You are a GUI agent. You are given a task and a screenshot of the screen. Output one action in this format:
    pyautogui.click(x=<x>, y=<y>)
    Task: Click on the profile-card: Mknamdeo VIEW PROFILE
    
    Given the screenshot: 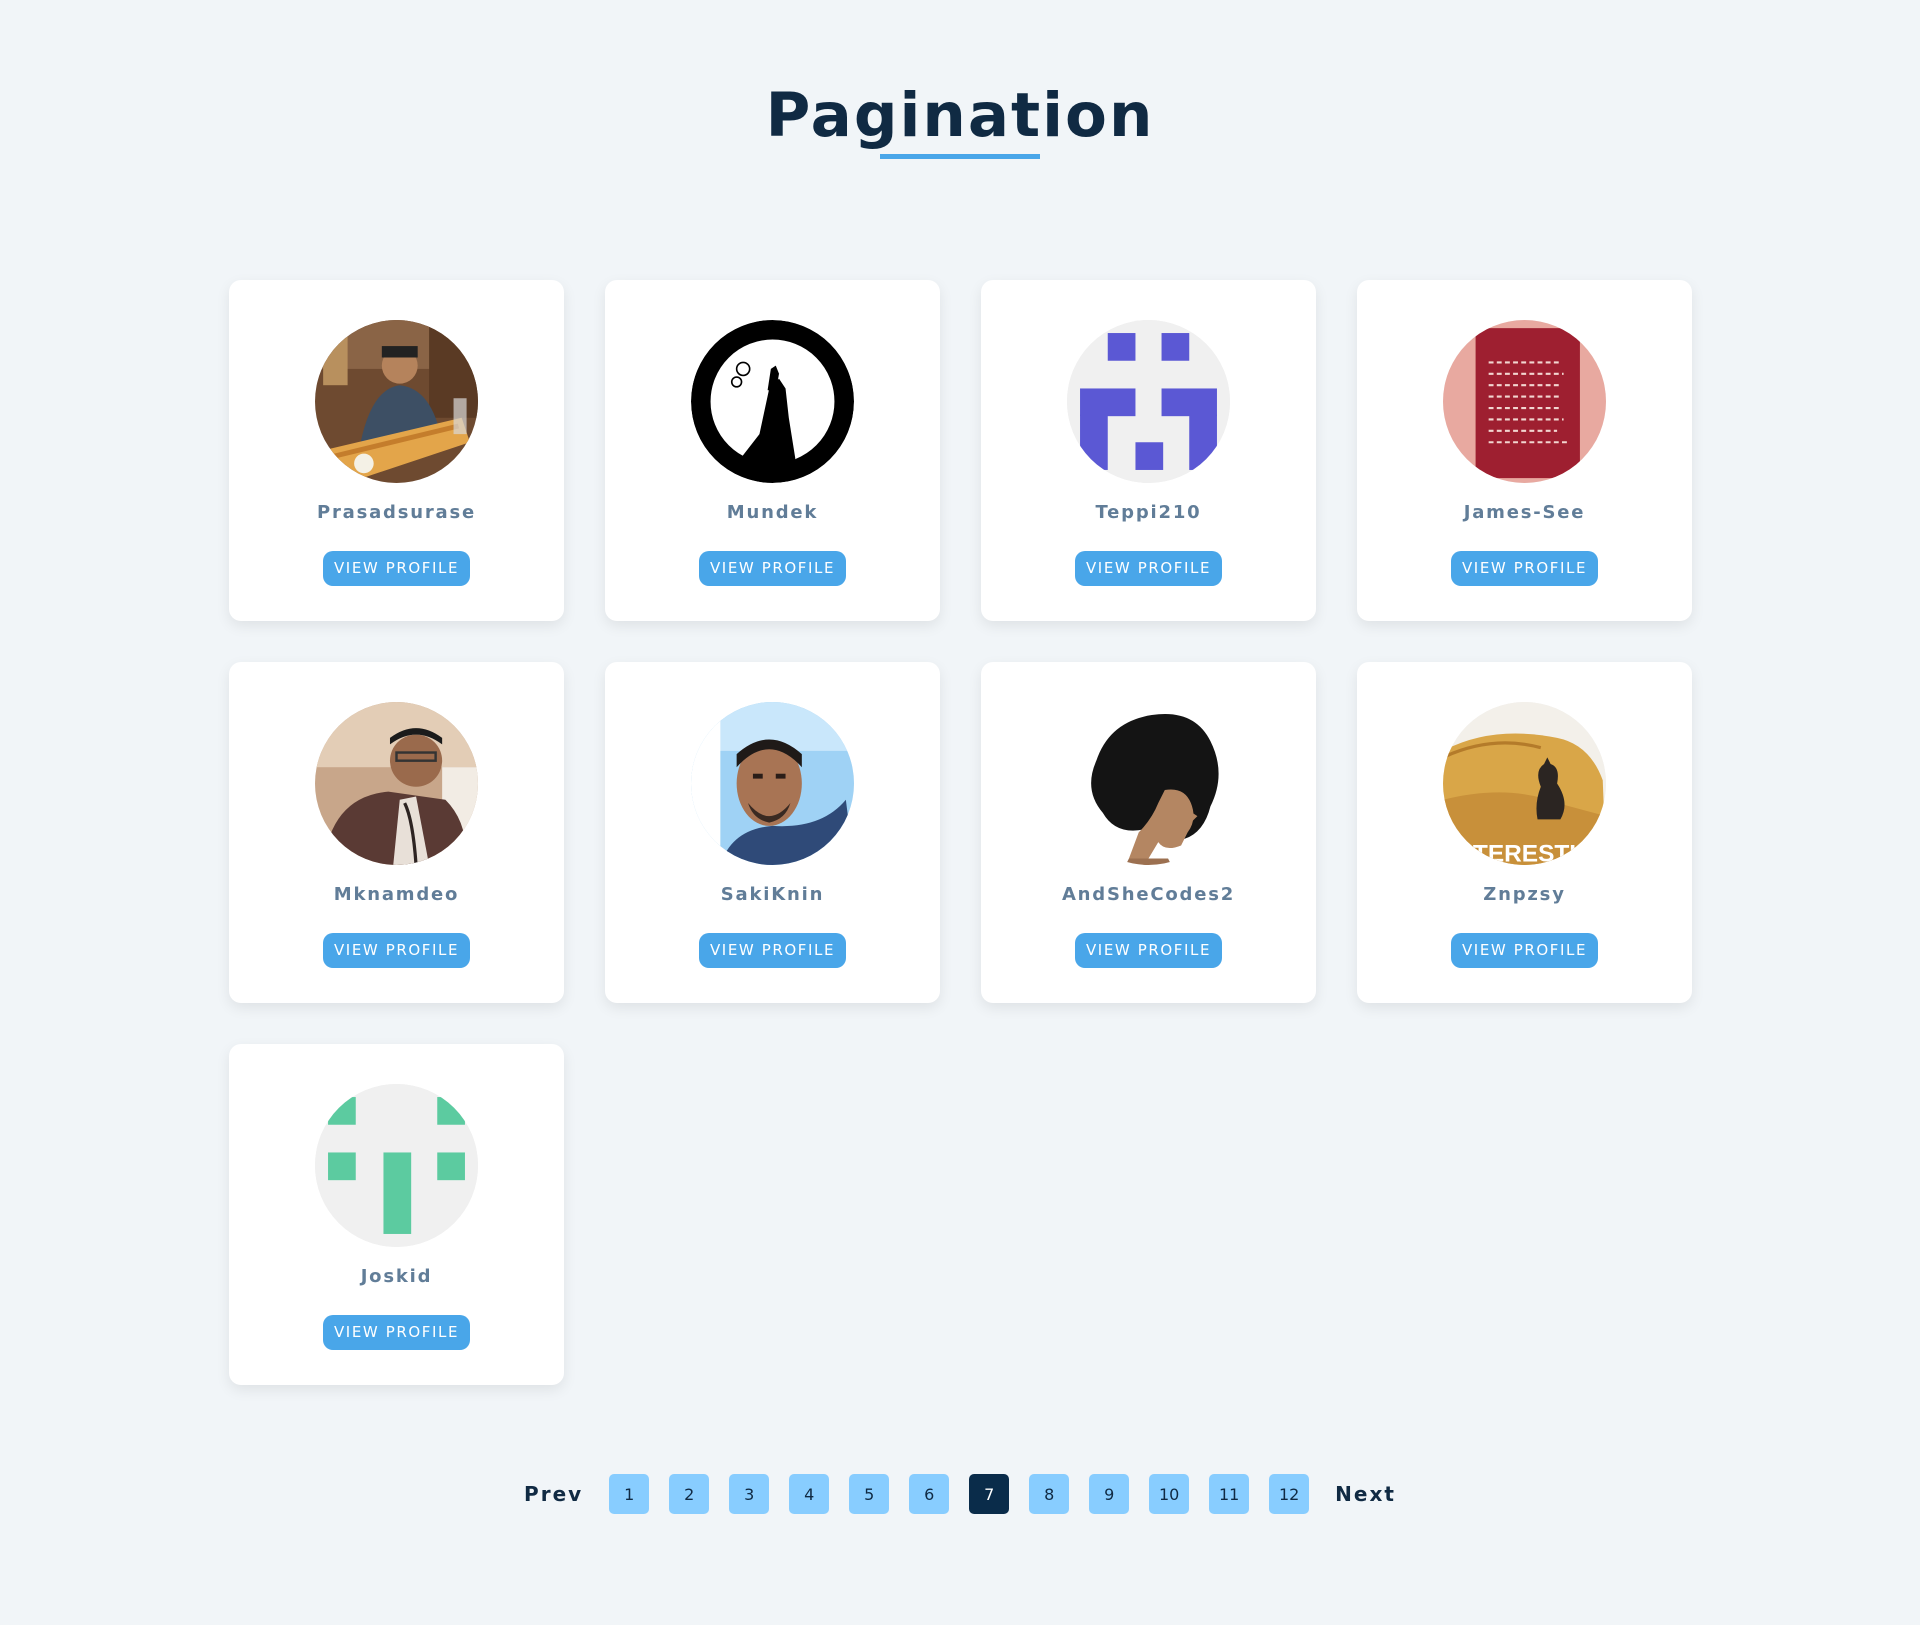 What is the action you would take?
    pyautogui.click(x=396, y=832)
    